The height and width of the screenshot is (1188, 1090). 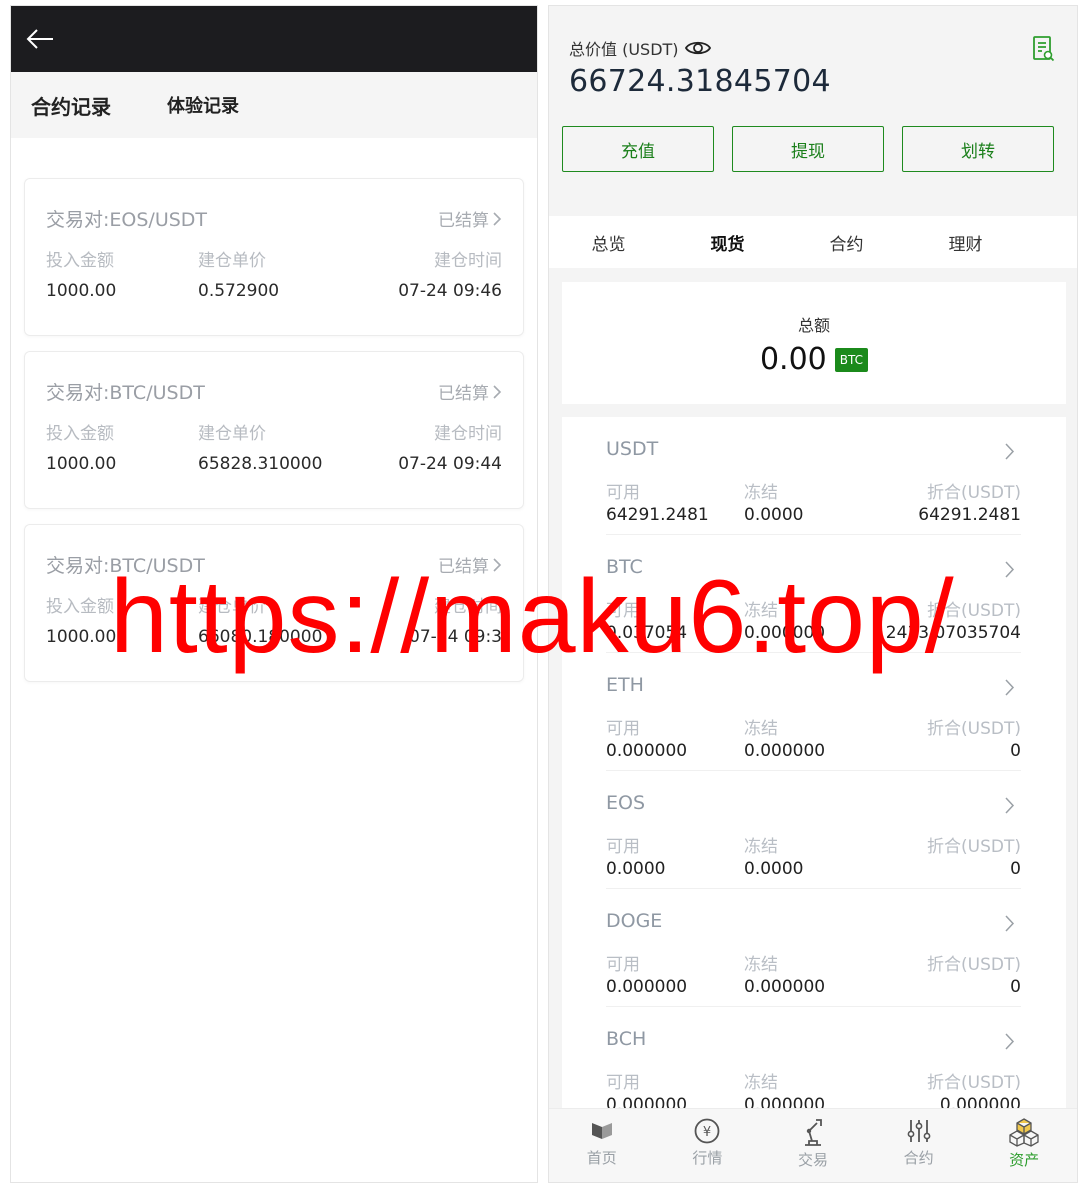 What do you see at coordinates (624, 567) in the screenshot?
I see `asset-name: BTC` at bounding box center [624, 567].